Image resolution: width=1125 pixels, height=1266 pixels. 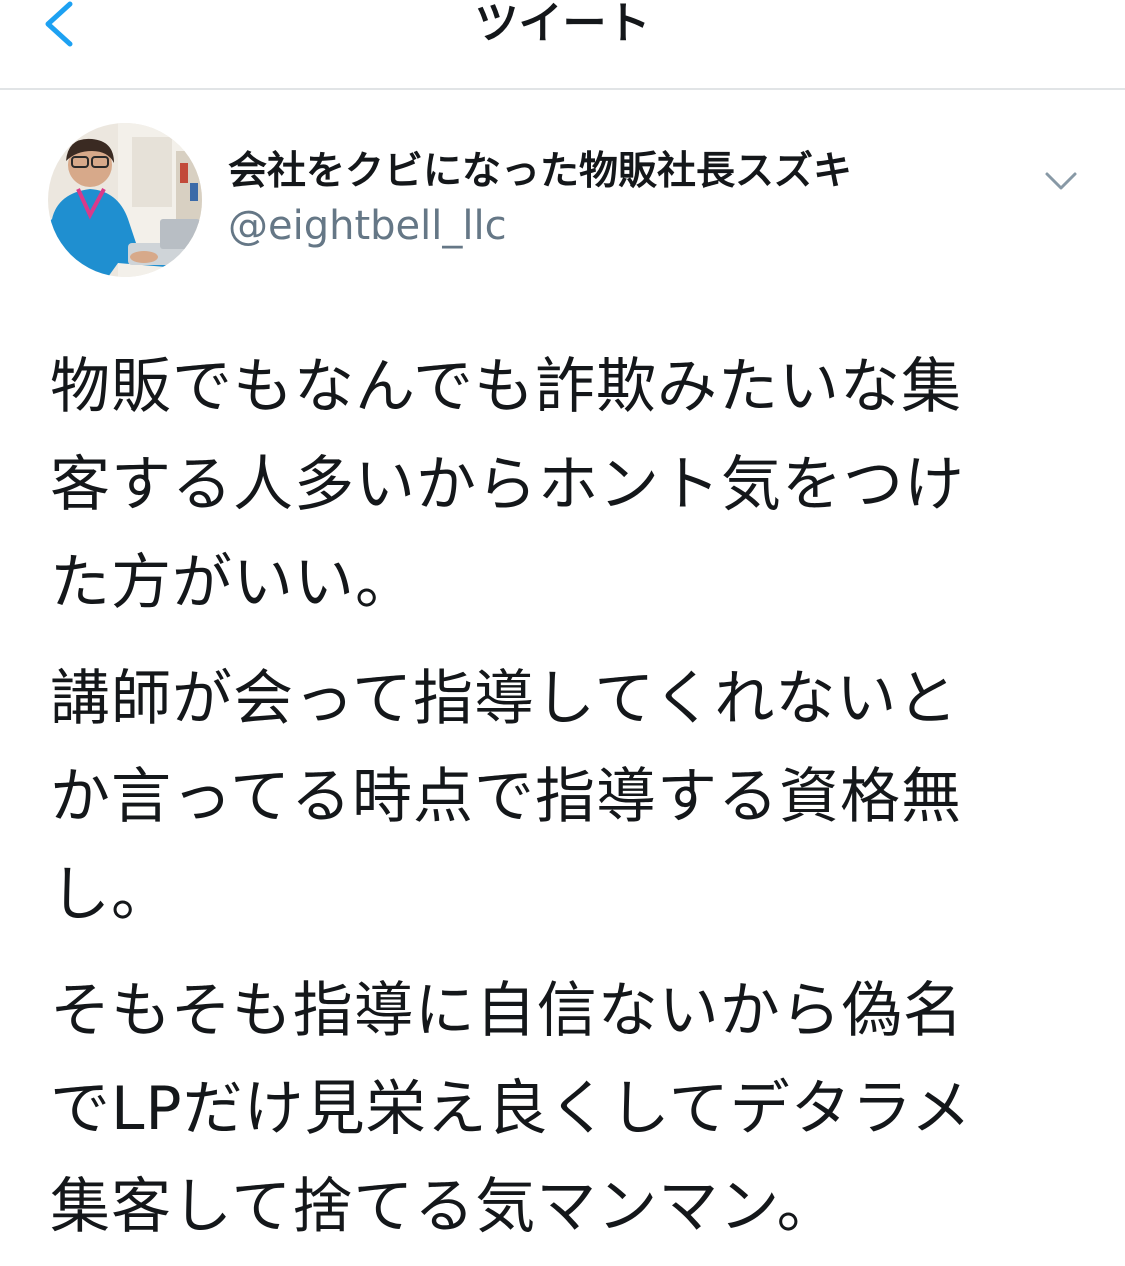 What do you see at coordinates (367, 226) in the screenshot?
I see `author-handle: @eightbell_llc` at bounding box center [367, 226].